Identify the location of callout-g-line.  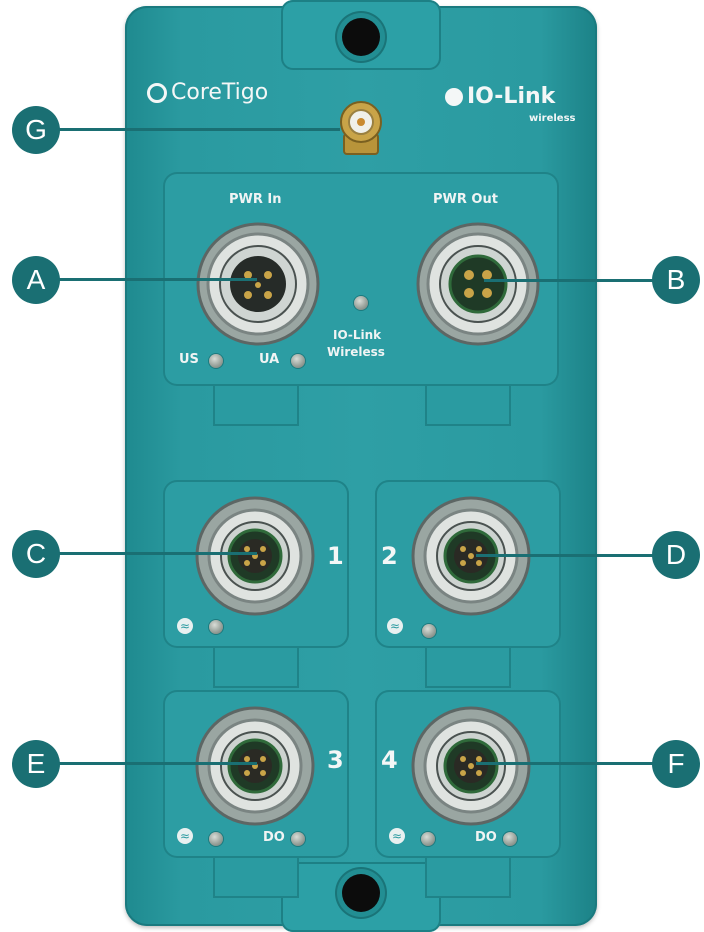
(195, 129).